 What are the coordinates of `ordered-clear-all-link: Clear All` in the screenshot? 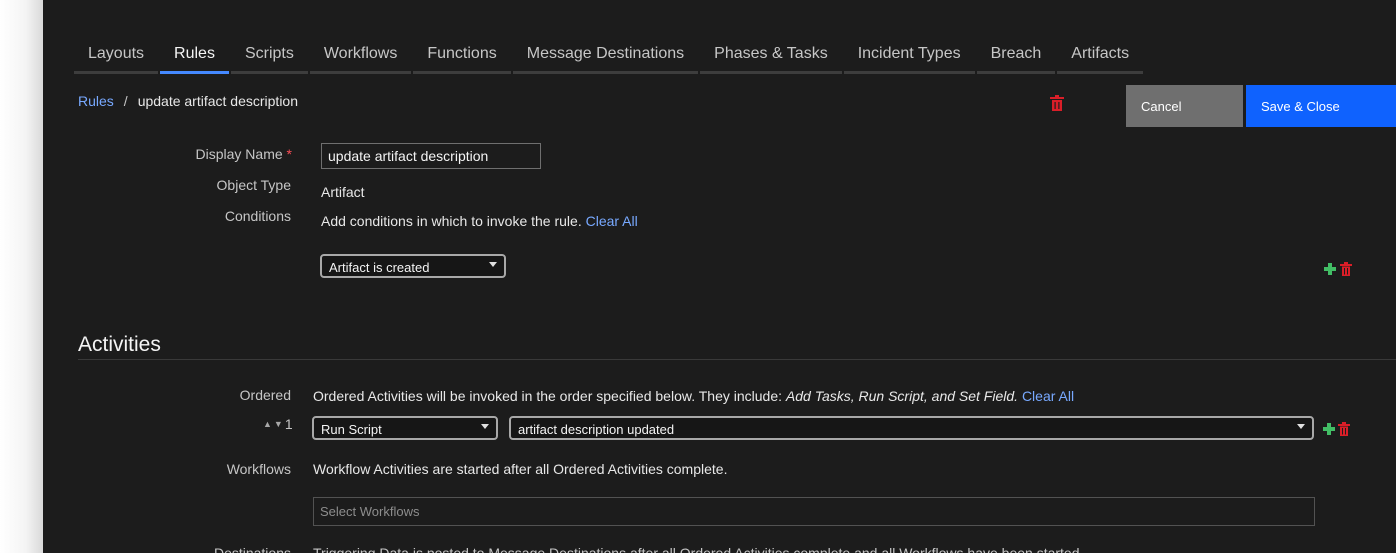 It's located at (1048, 396).